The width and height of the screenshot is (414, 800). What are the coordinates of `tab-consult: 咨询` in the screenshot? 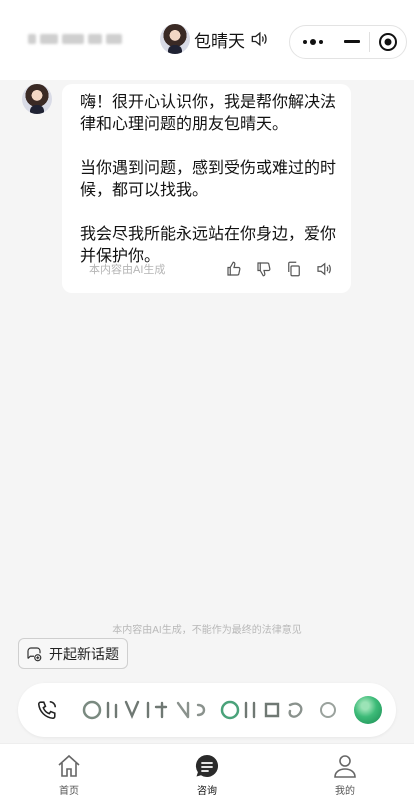 It's located at (207, 772).